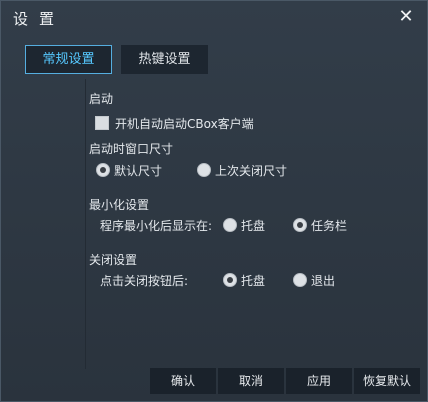  I want to click on close-tray-label: 托盘, so click(253, 281).